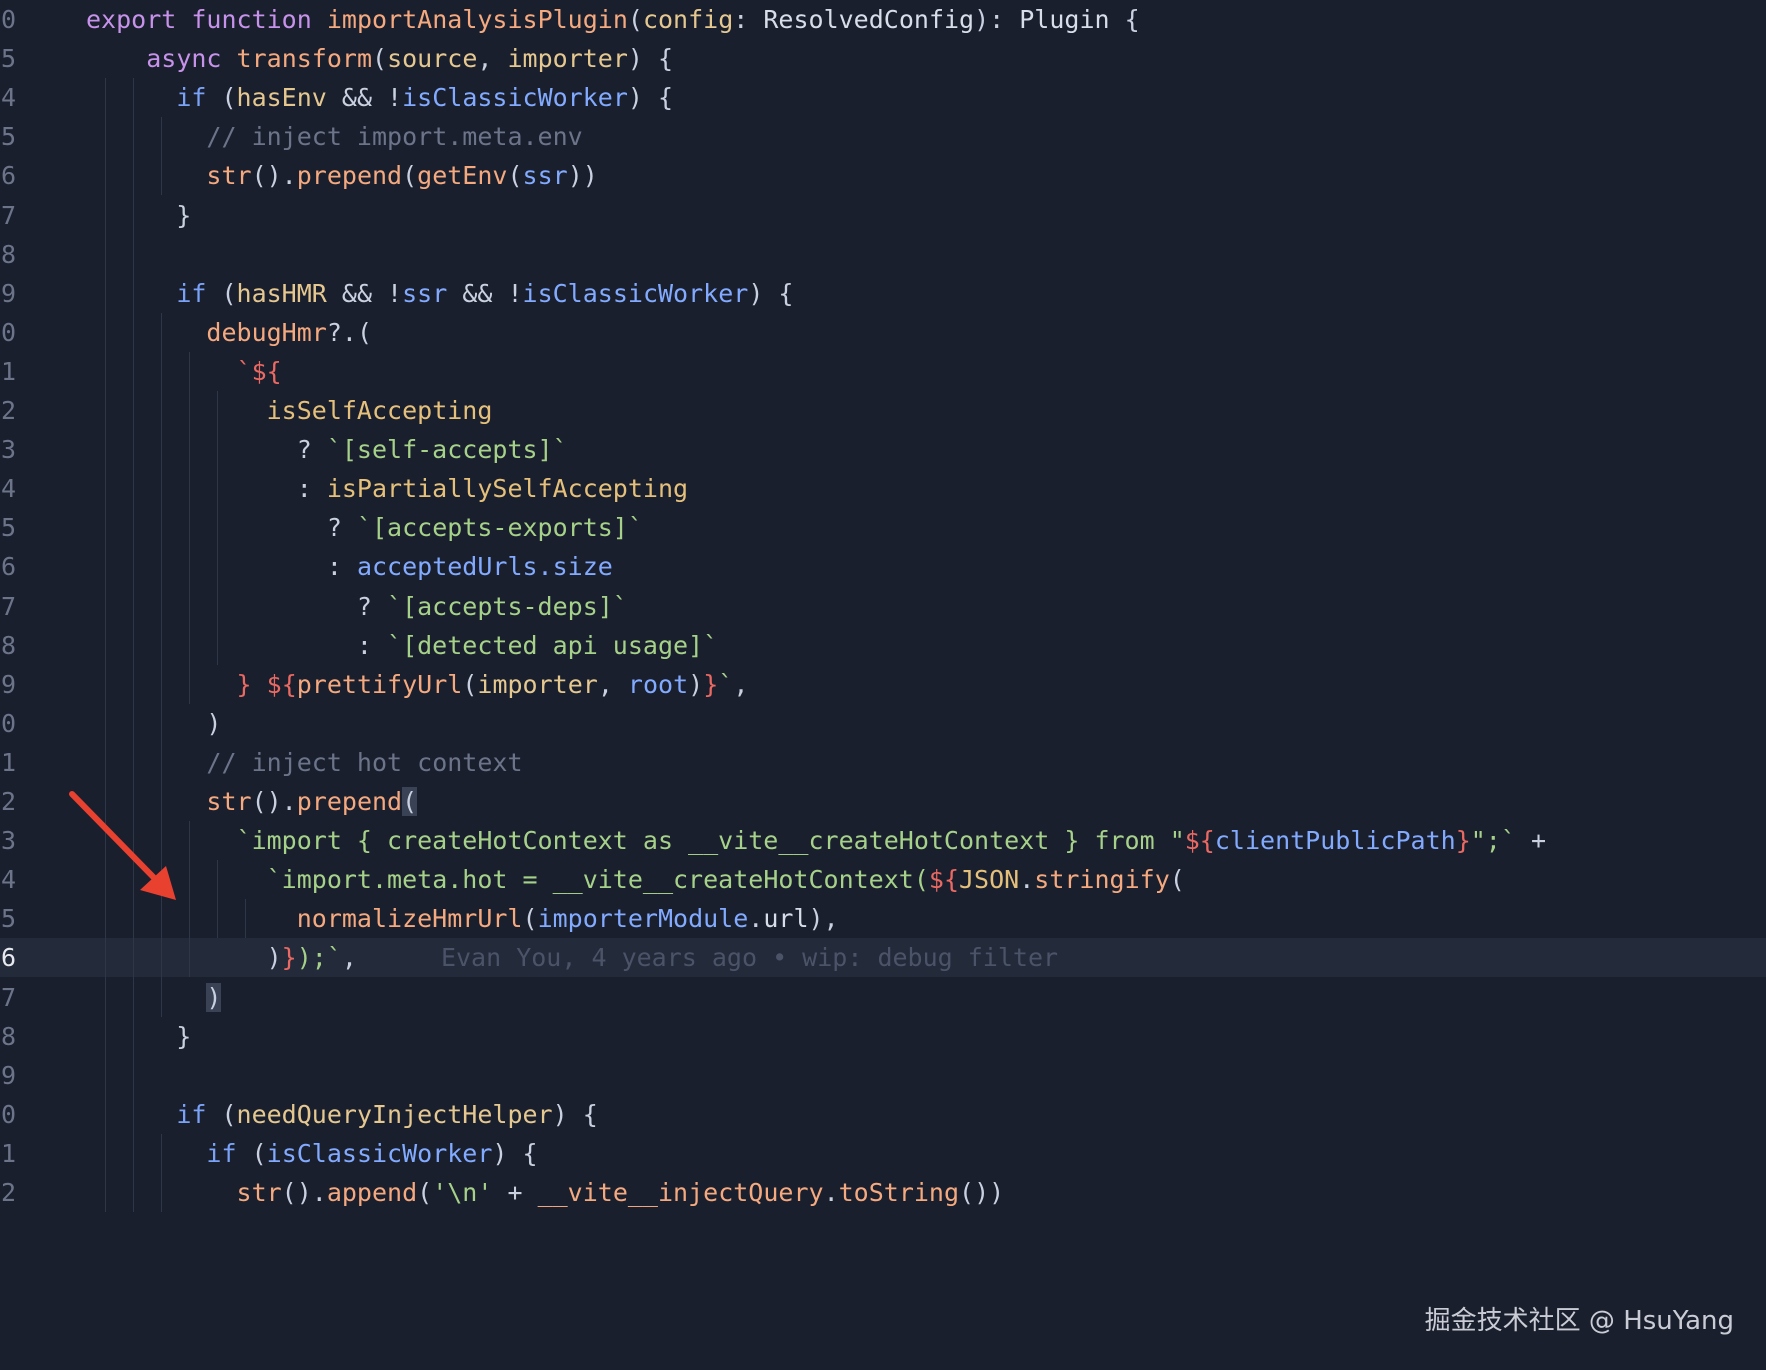 This screenshot has width=1766, height=1370. I want to click on line-number: 55, so click(8, 59).